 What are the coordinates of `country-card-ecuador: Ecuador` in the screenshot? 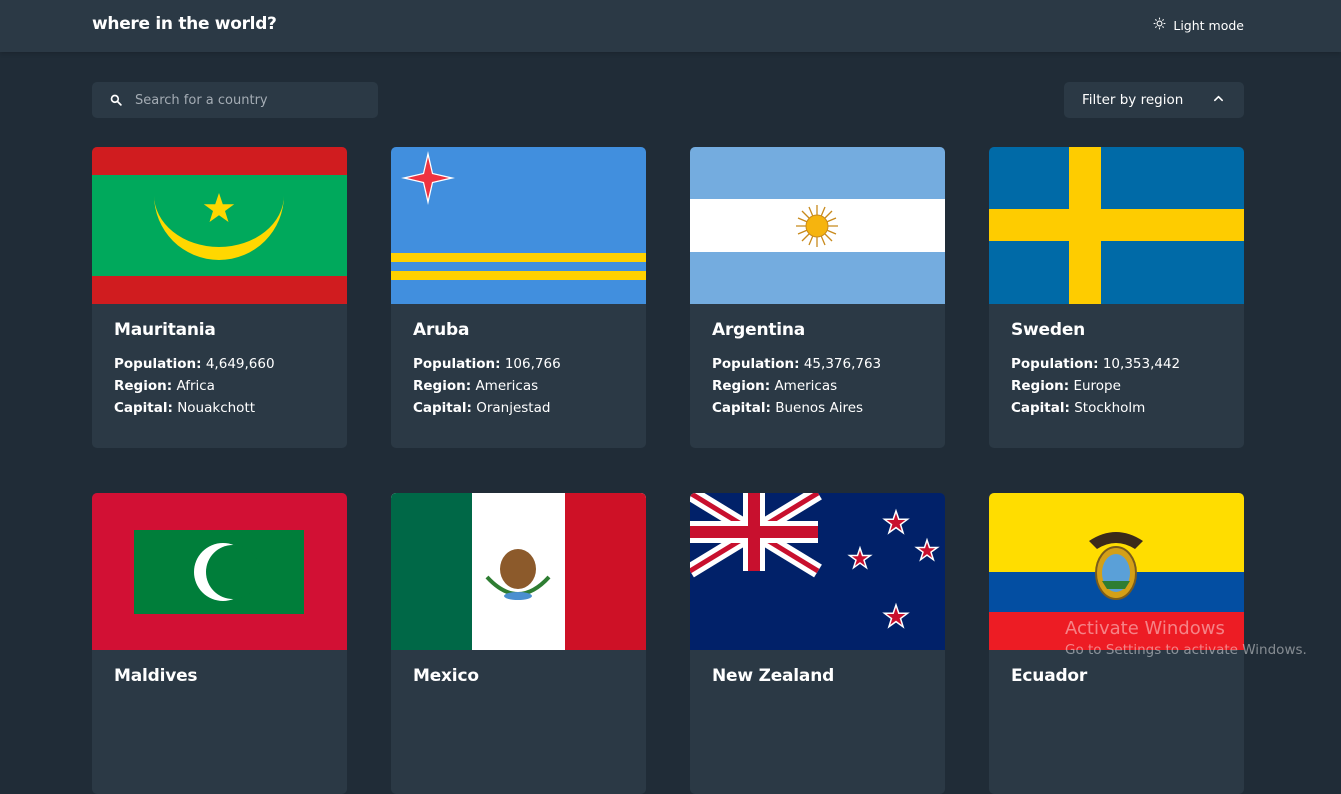 It's located at (1116, 643).